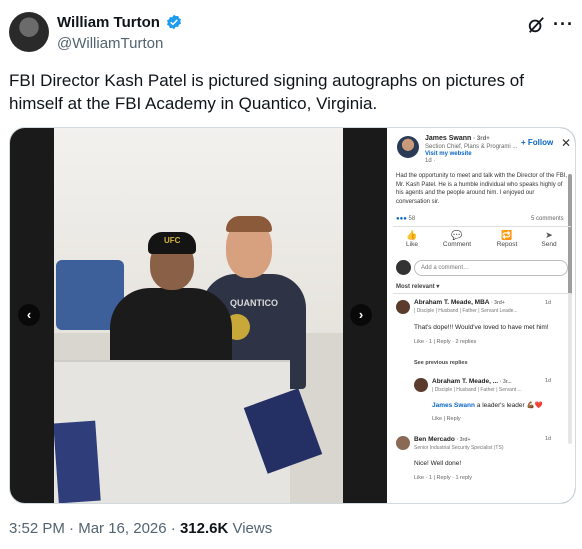  Describe the element at coordinates (174, 22) in the screenshot. I see `verified-badge-icon` at that location.